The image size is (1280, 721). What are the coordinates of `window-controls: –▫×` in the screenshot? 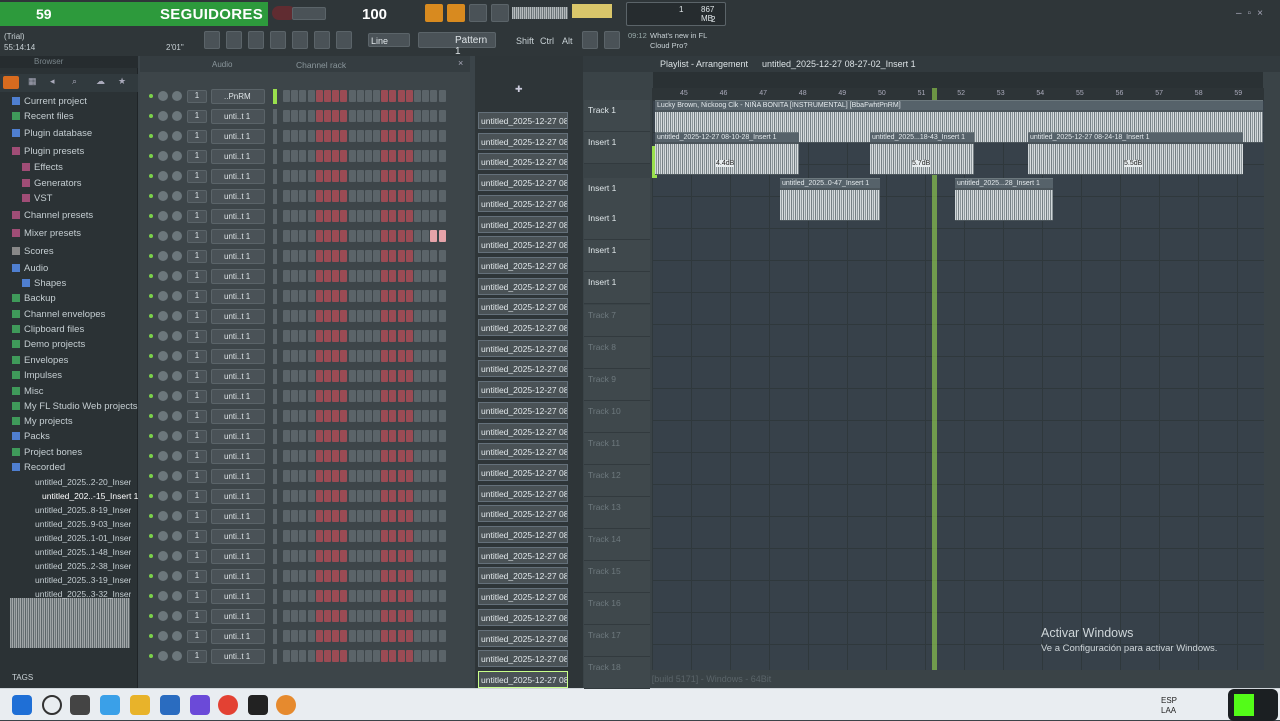 It's located at (1256, 13).